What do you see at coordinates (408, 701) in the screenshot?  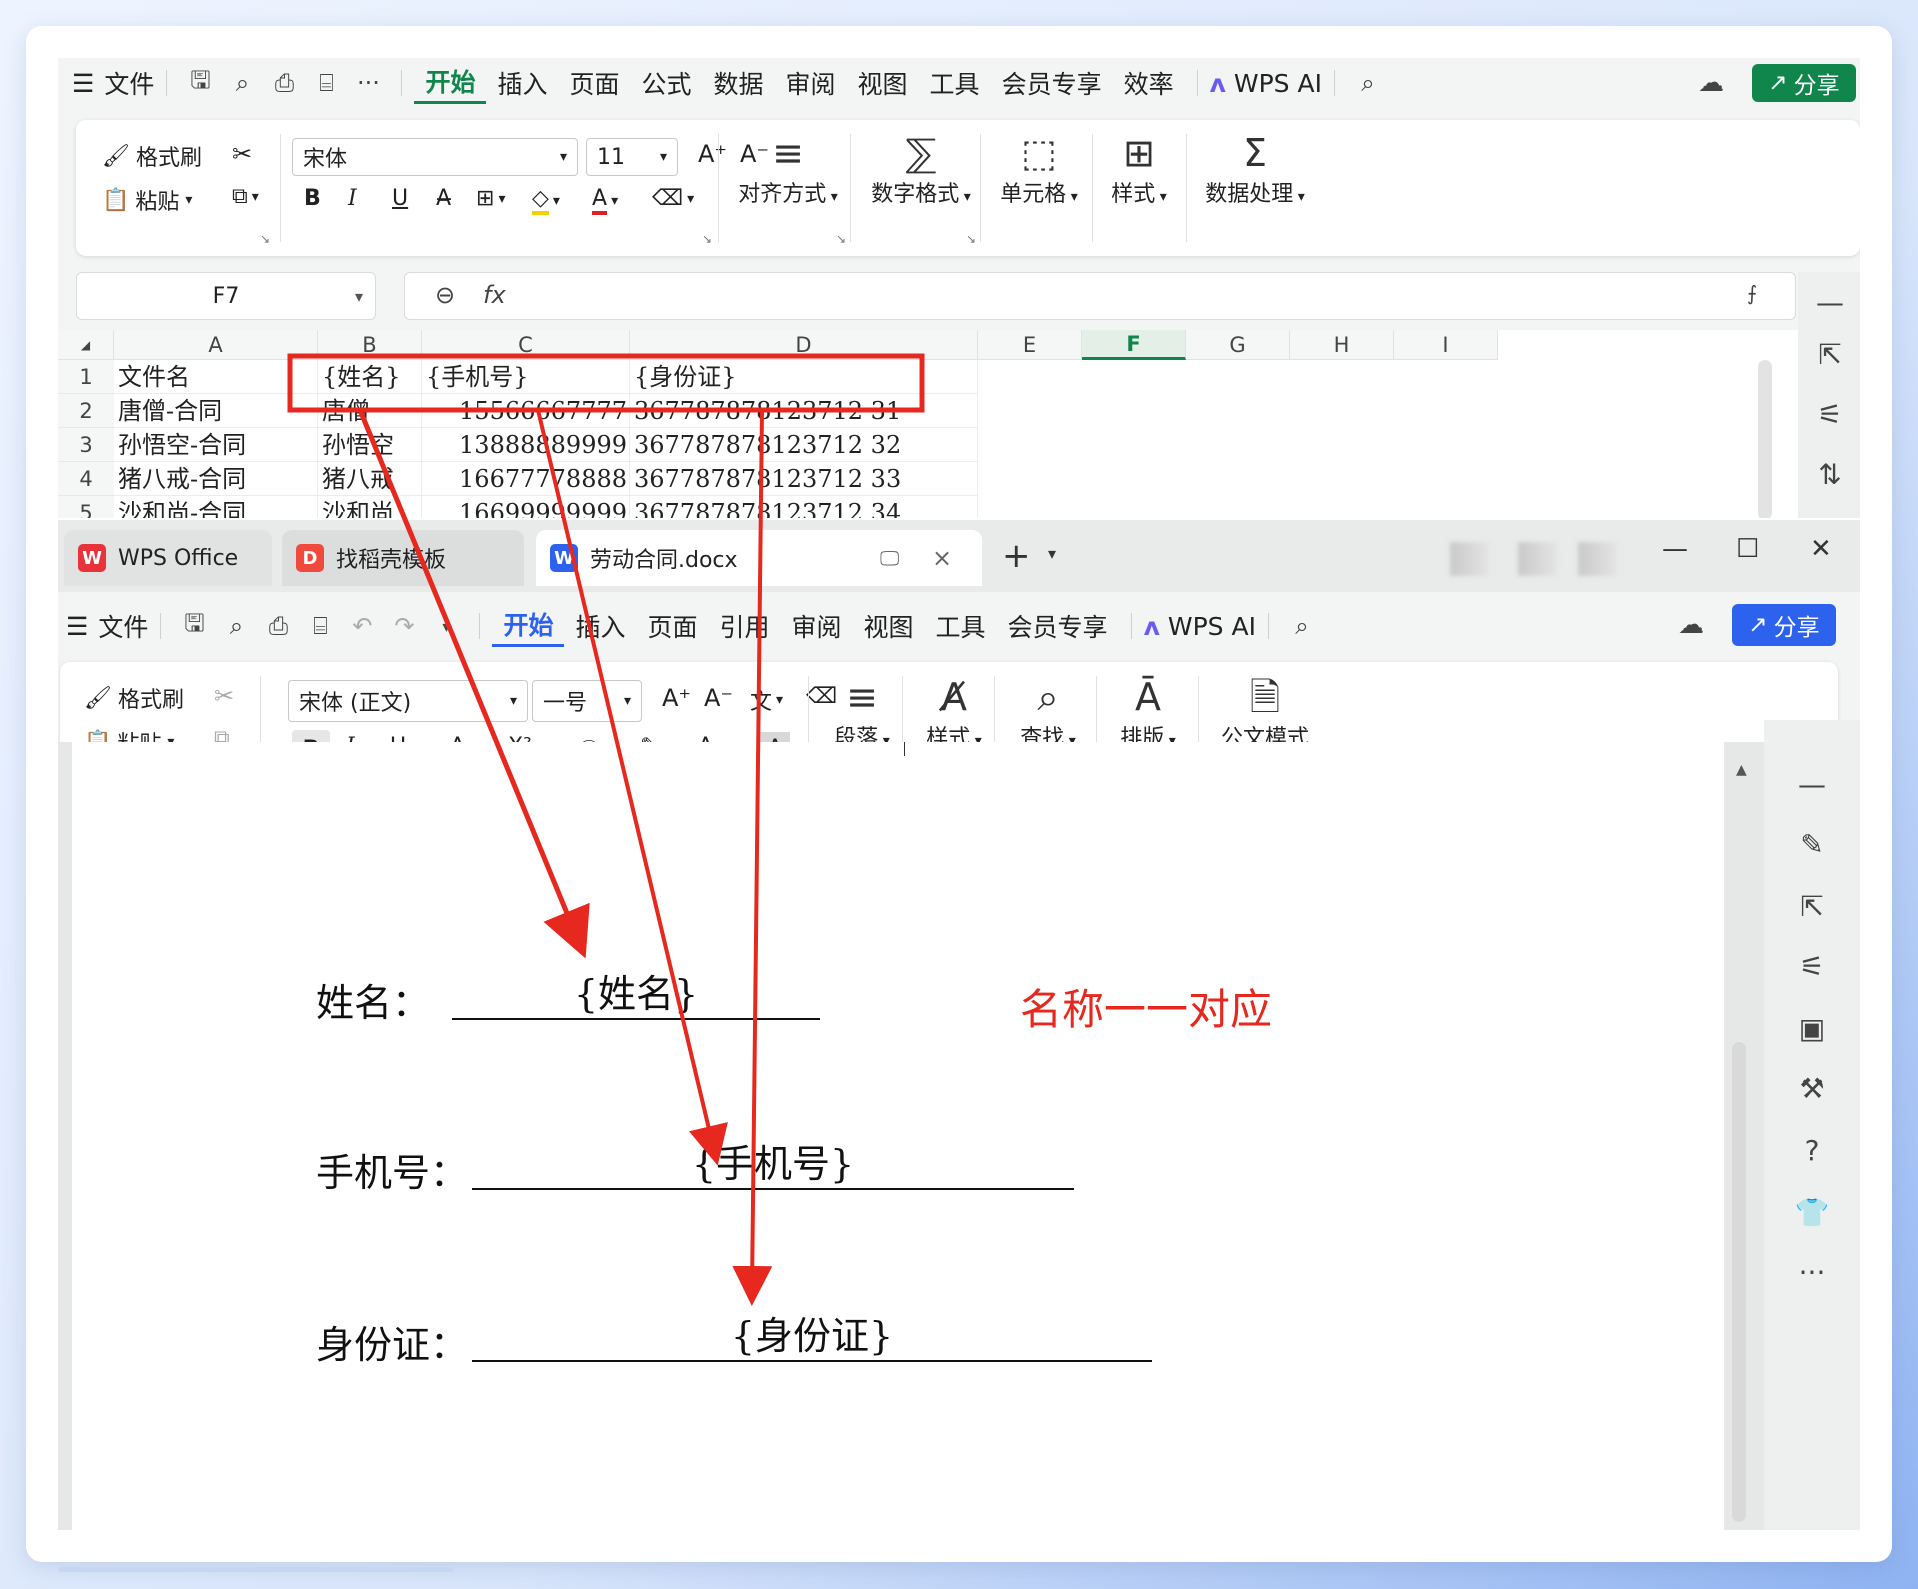 I see `font-name-select: 宋体 (正文) ▾` at bounding box center [408, 701].